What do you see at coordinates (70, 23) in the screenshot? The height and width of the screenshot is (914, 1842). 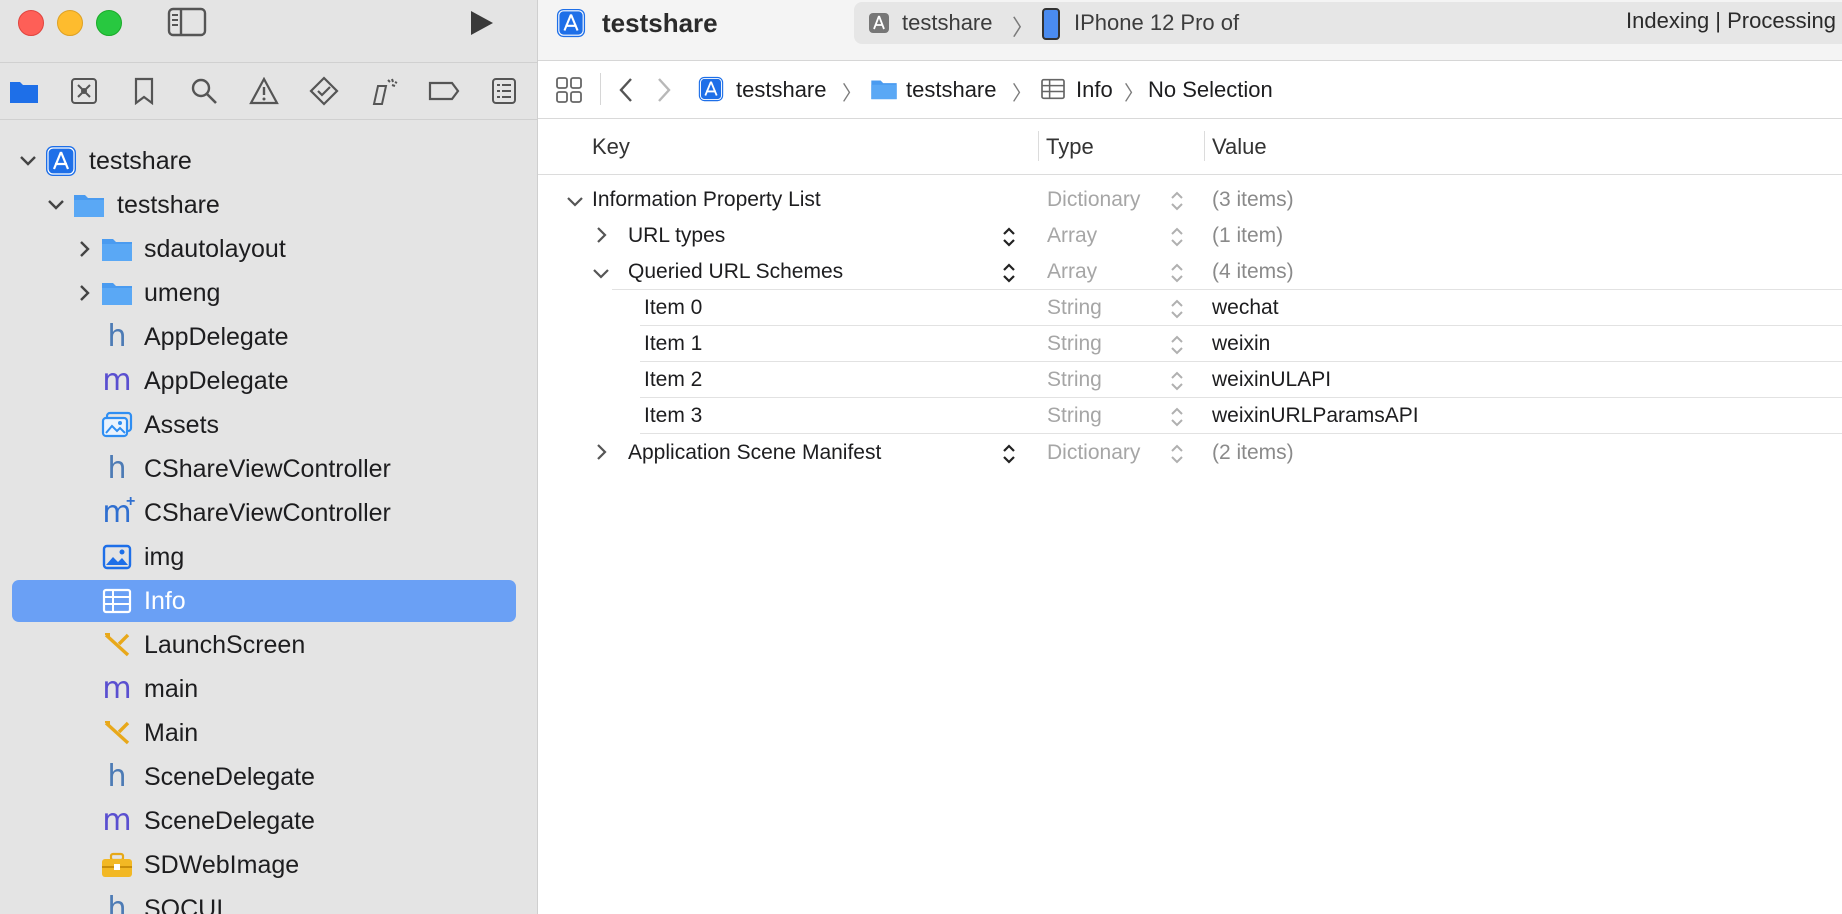 I see `minimize-window-button` at bounding box center [70, 23].